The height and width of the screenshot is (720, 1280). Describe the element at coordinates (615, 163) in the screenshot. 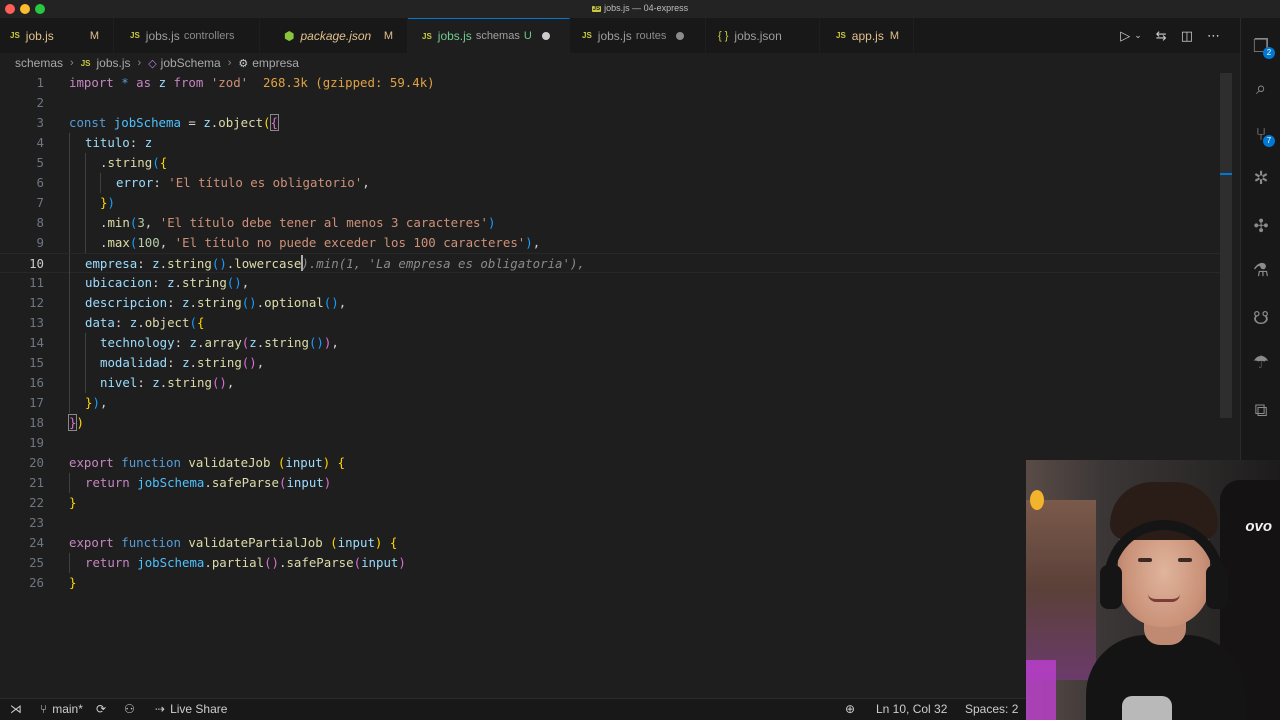

I see `code-line: 5 .string({` at that location.